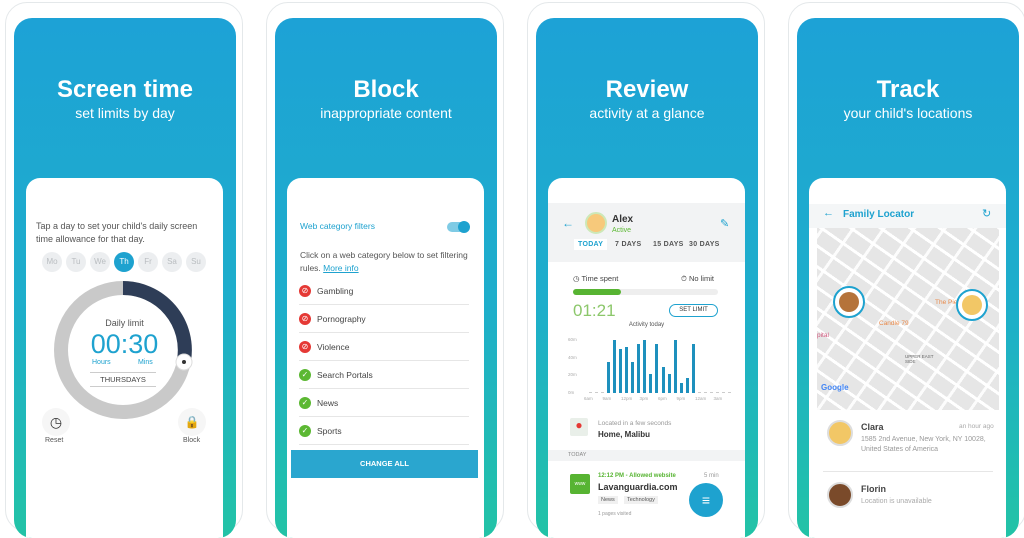 This screenshot has width=1024, height=538. I want to click on profile-header, so click(646, 232).